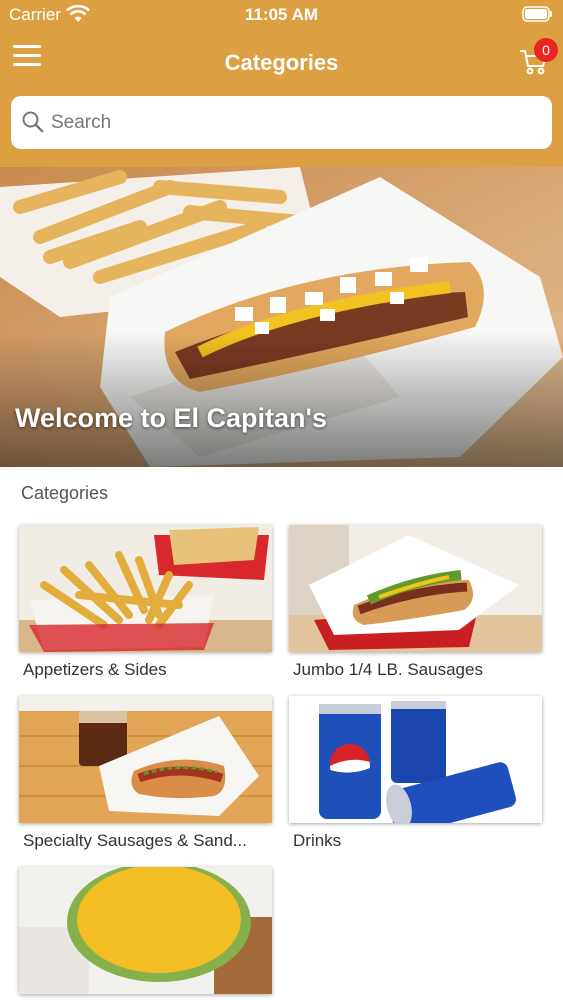 The image size is (563, 1000). I want to click on status-time: 11:05 AM, so click(281, 14).